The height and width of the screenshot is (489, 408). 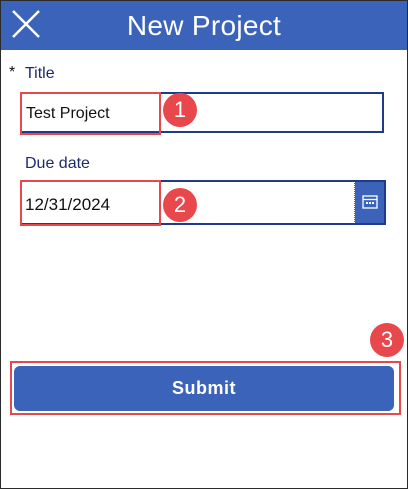 What do you see at coordinates (57, 163) in the screenshot?
I see `due-date-label: Due date` at bounding box center [57, 163].